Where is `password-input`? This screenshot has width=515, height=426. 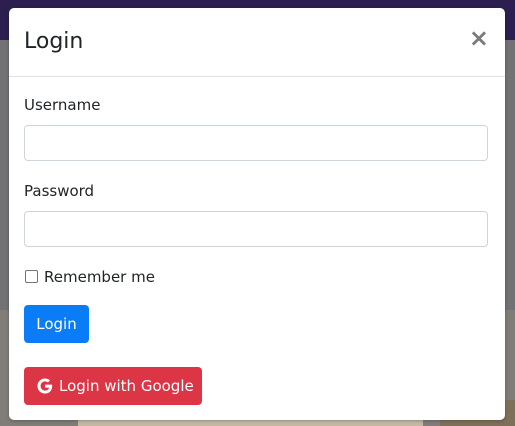 password-input is located at coordinates (256, 229).